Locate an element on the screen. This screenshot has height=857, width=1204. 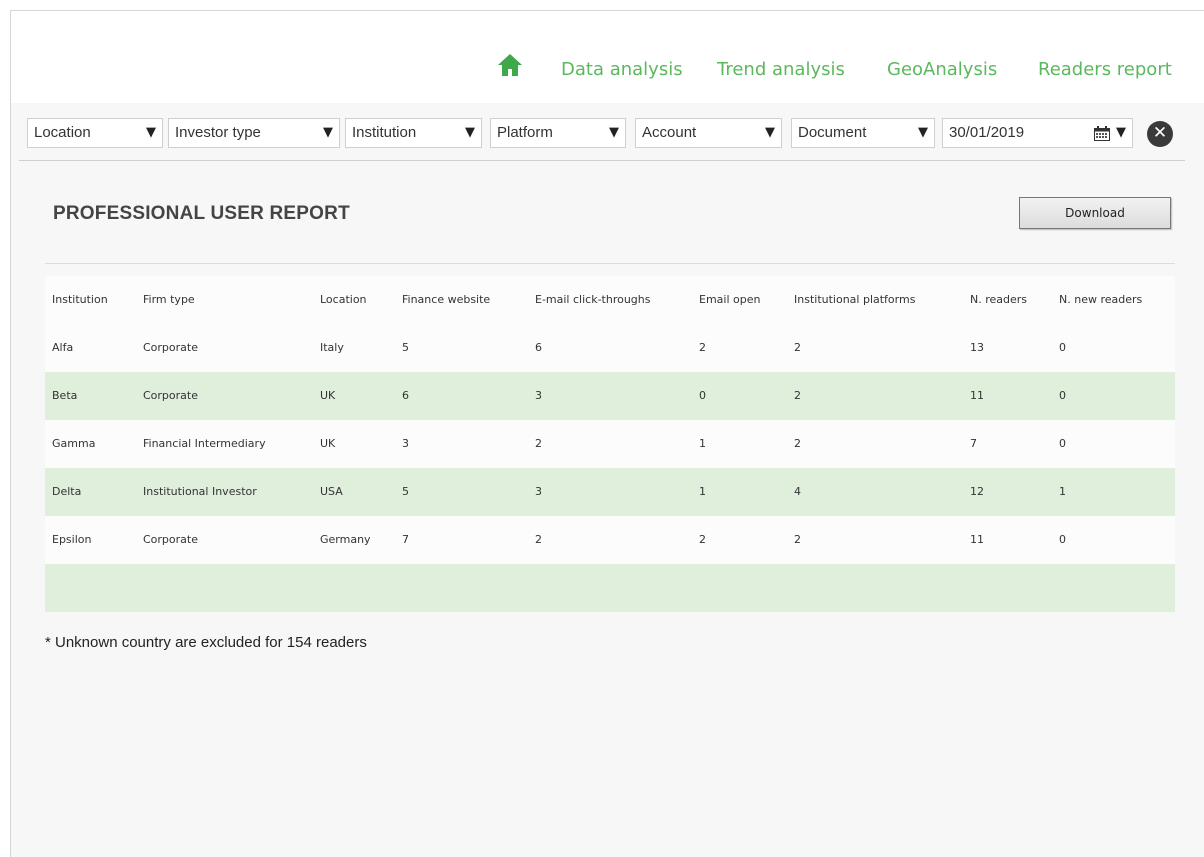
platform-dropdown: Platform ▼ is located at coordinates (558, 133).